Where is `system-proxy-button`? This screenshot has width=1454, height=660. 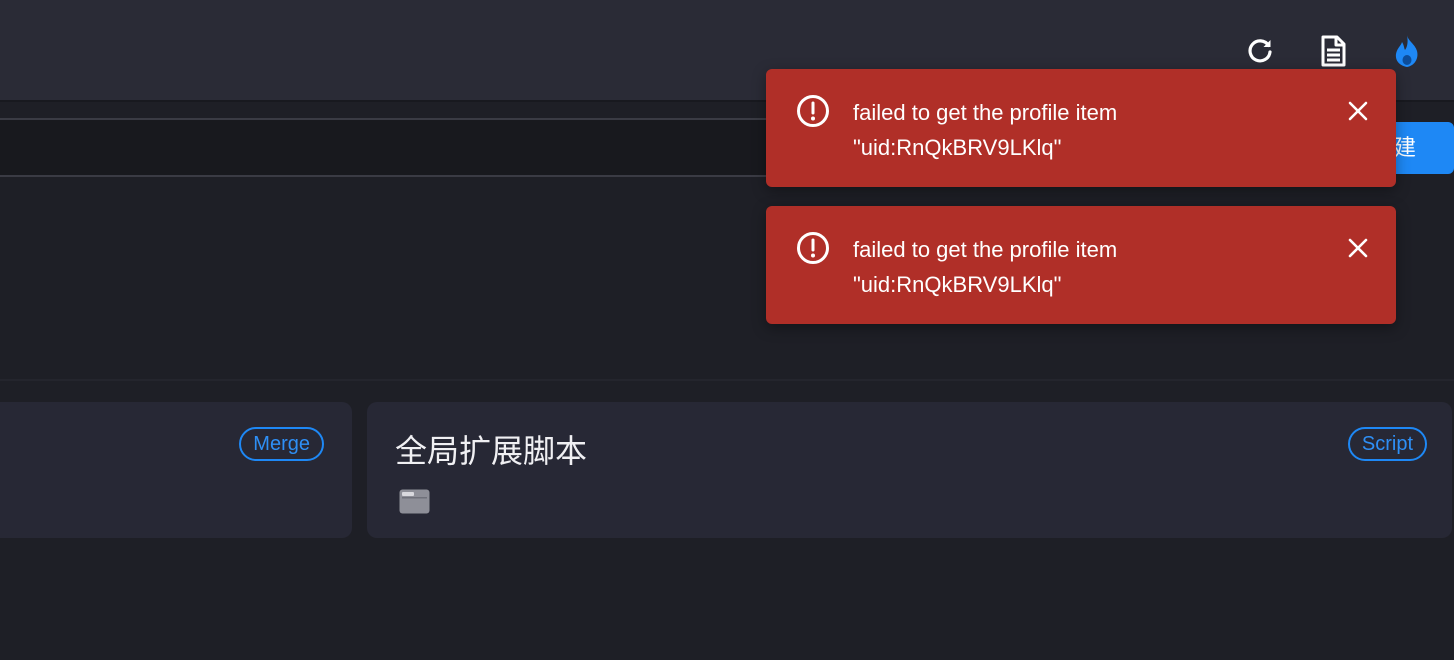 system-proxy-button is located at coordinates (1407, 51).